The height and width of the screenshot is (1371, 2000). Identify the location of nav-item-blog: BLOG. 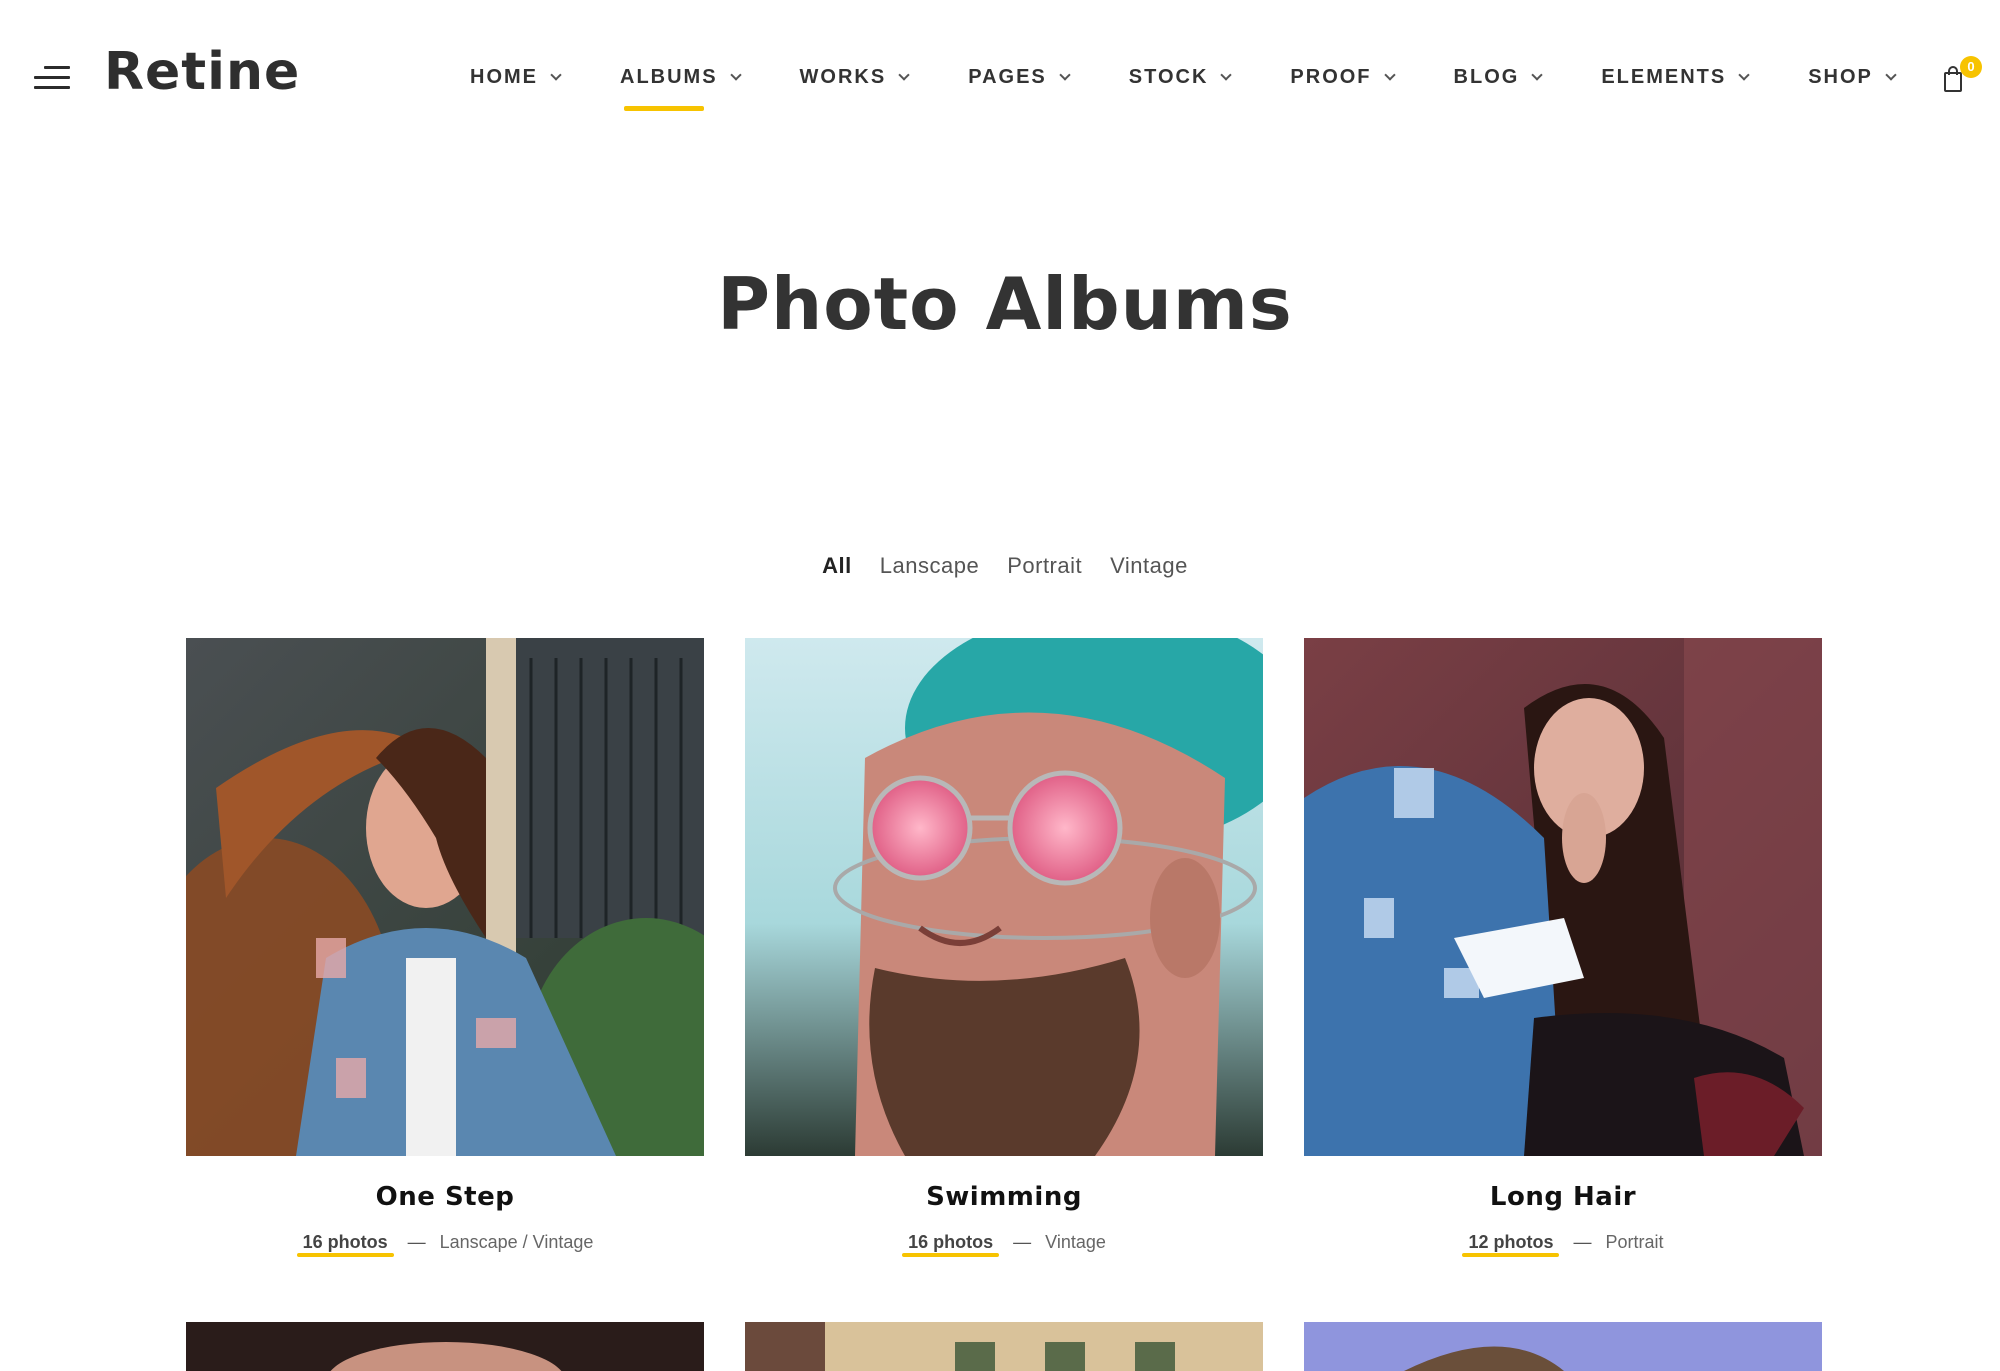
(1498, 77).